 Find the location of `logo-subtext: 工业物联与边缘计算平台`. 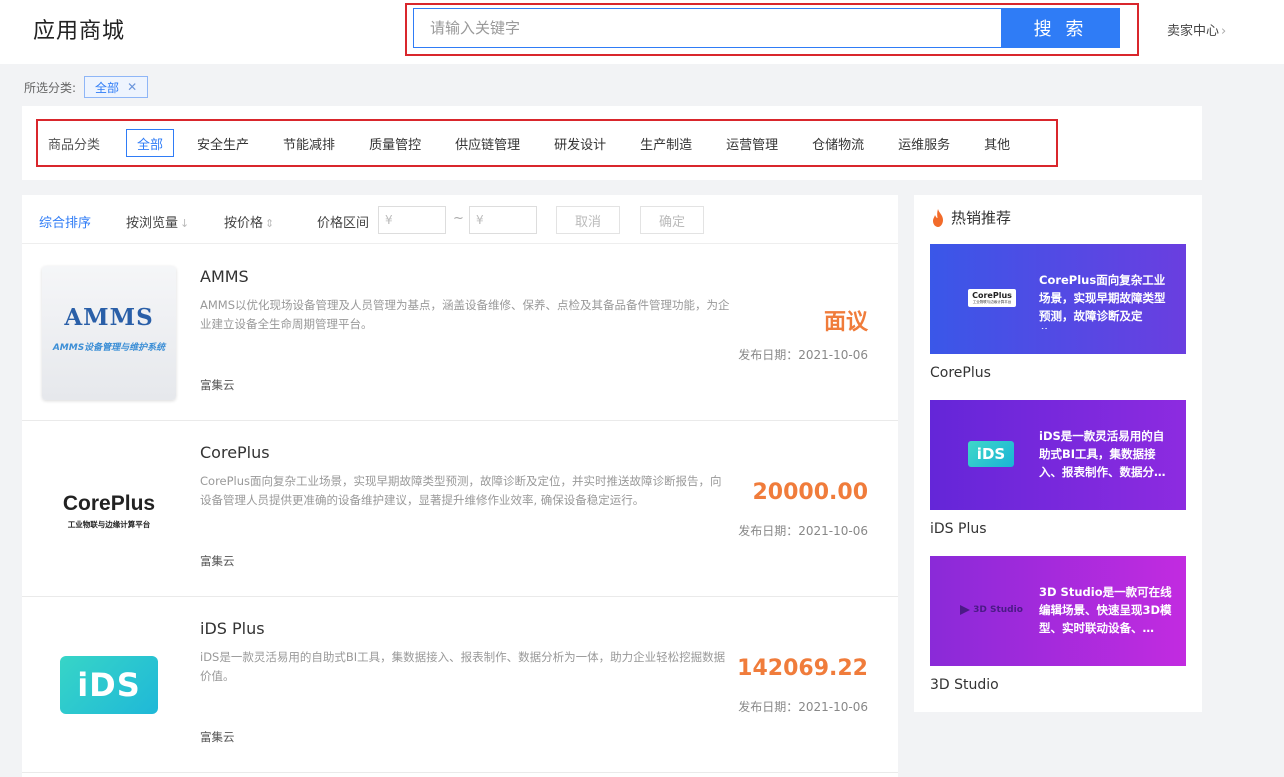

logo-subtext: 工业物联与边缘计算平台 is located at coordinates (109, 524).